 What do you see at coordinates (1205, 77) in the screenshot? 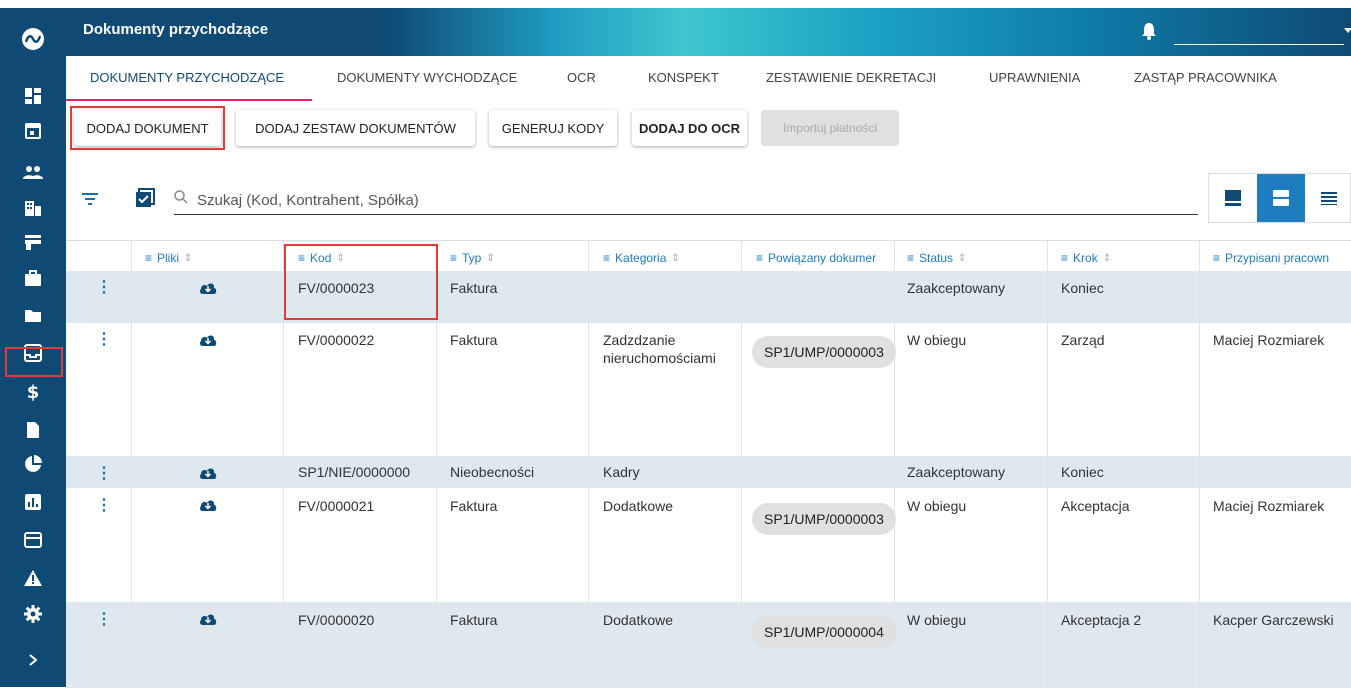
I see `tab-replace-employee: ZASTĄP PRACOWNIKA` at bounding box center [1205, 77].